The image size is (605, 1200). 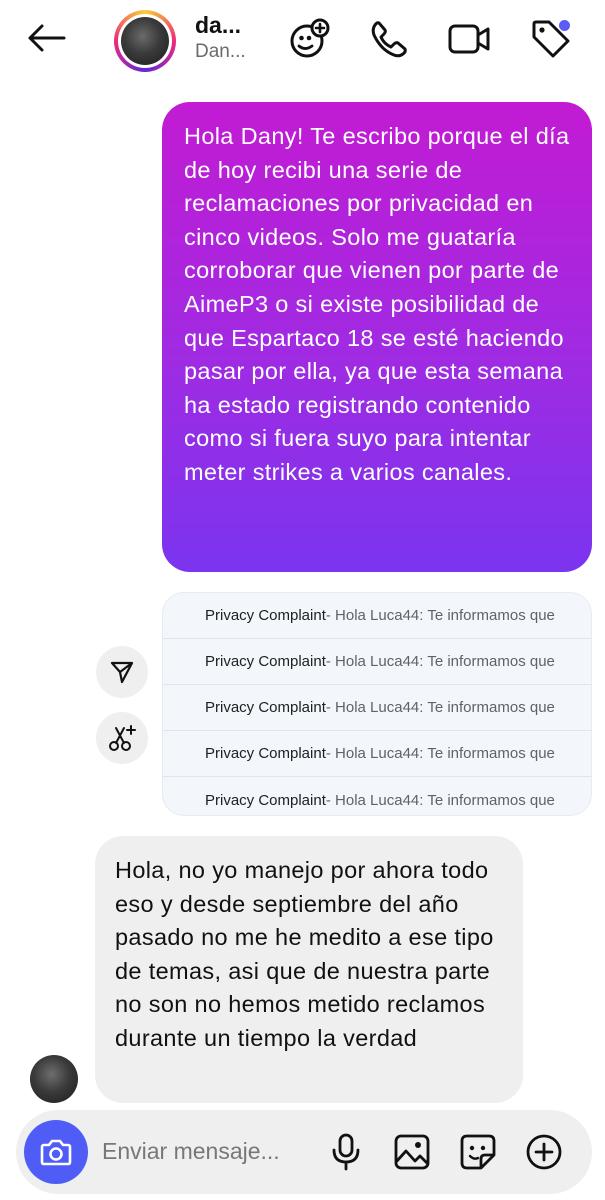 I want to click on scissors-sparkle-icon, so click(x=122, y=738).